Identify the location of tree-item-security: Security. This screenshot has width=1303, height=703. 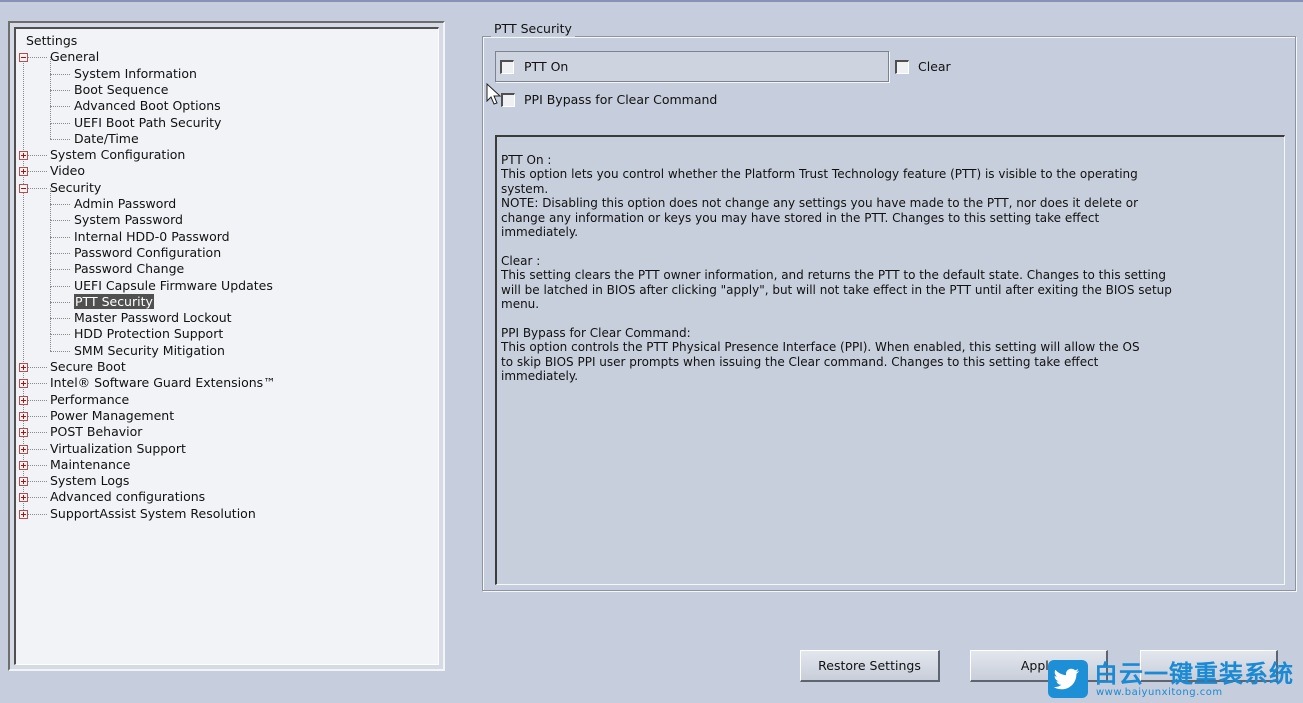
(75, 188).